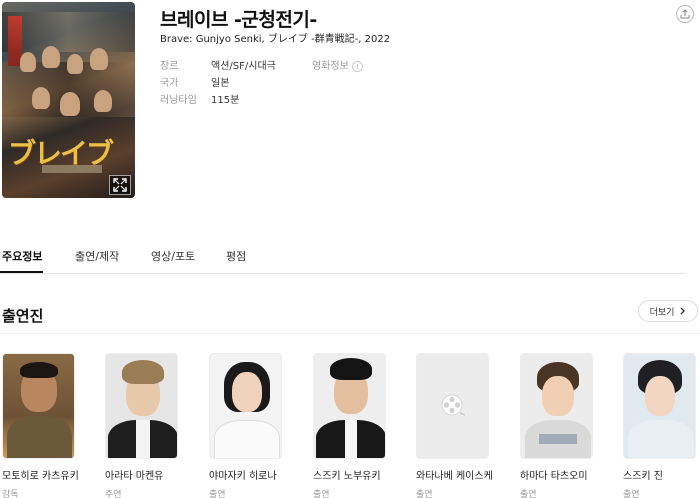 Image resolution: width=700 pixels, height=498 pixels. Describe the element at coordinates (561, 474) in the screenshot. I see `cast-name: 하마다 타츠오미` at that location.